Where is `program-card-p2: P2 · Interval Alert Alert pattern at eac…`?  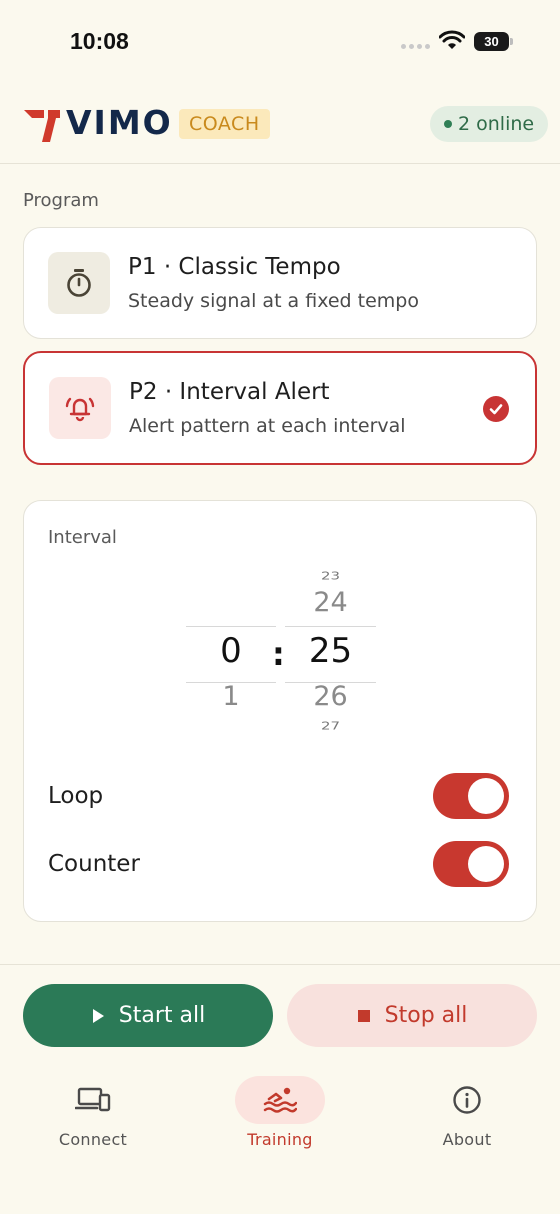 program-card-p2: P2 · Interval Alert Alert pattern at eac… is located at coordinates (280, 408).